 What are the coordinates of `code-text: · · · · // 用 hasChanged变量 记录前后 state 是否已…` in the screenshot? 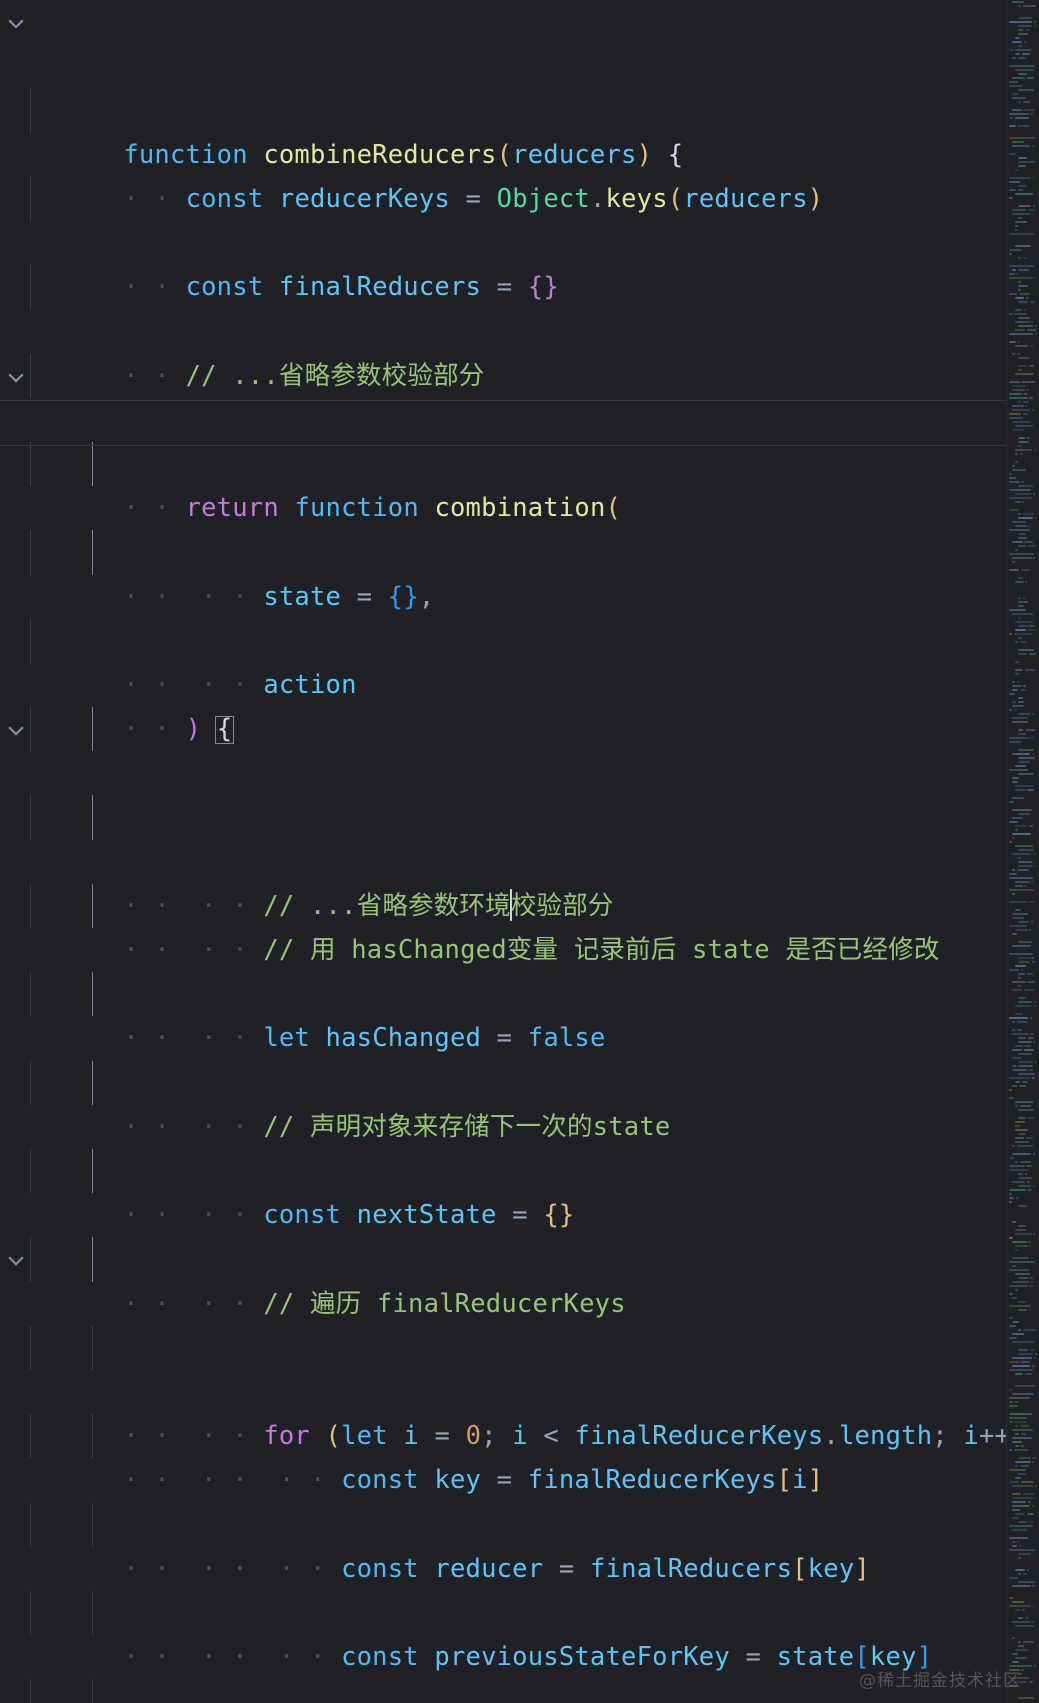 It's located at (531, 950).